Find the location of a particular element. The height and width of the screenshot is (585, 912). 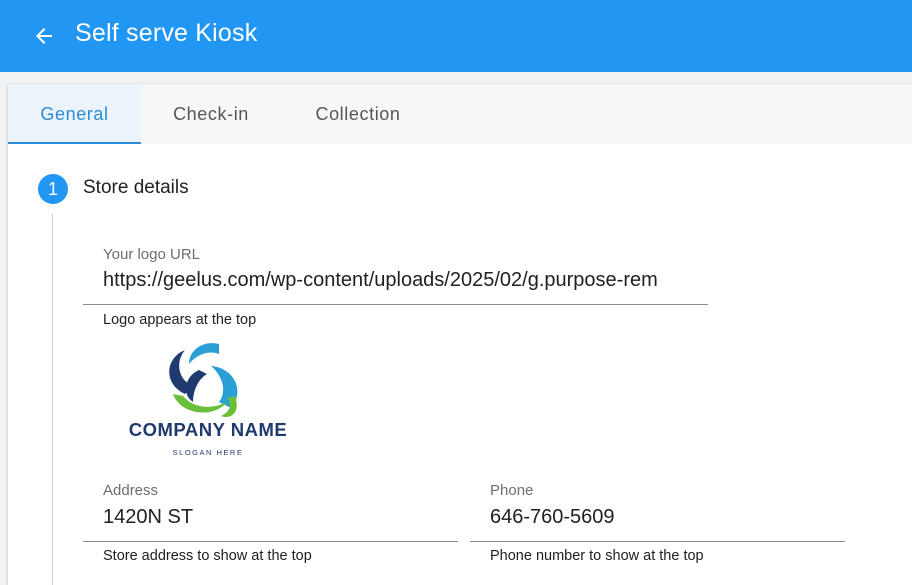

address-input is located at coordinates (275, 517).